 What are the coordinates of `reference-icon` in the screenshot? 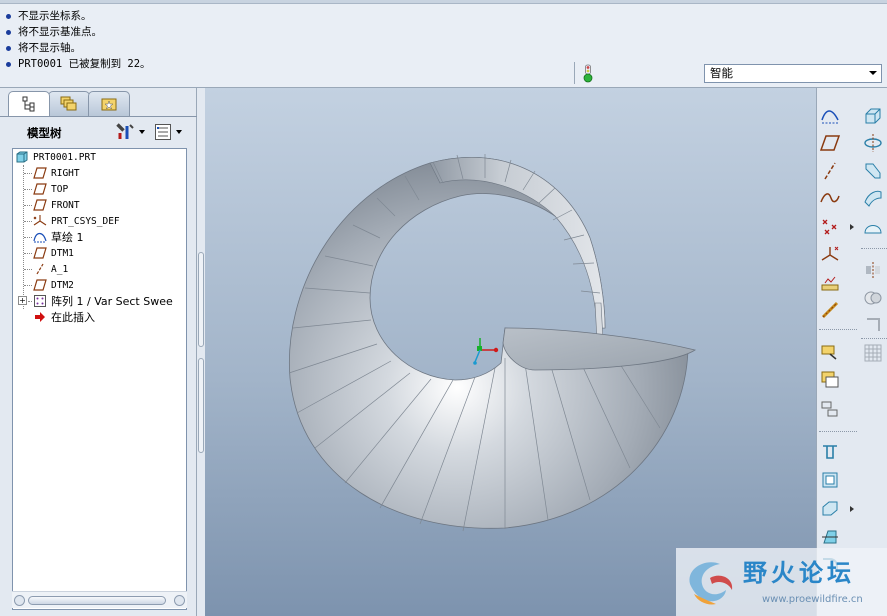 It's located at (830, 310).